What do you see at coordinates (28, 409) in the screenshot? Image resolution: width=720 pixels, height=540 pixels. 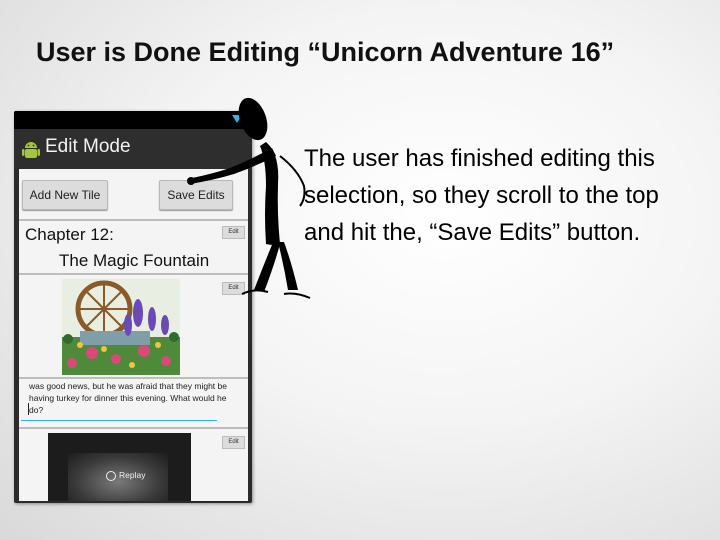 I see `text-cursor` at bounding box center [28, 409].